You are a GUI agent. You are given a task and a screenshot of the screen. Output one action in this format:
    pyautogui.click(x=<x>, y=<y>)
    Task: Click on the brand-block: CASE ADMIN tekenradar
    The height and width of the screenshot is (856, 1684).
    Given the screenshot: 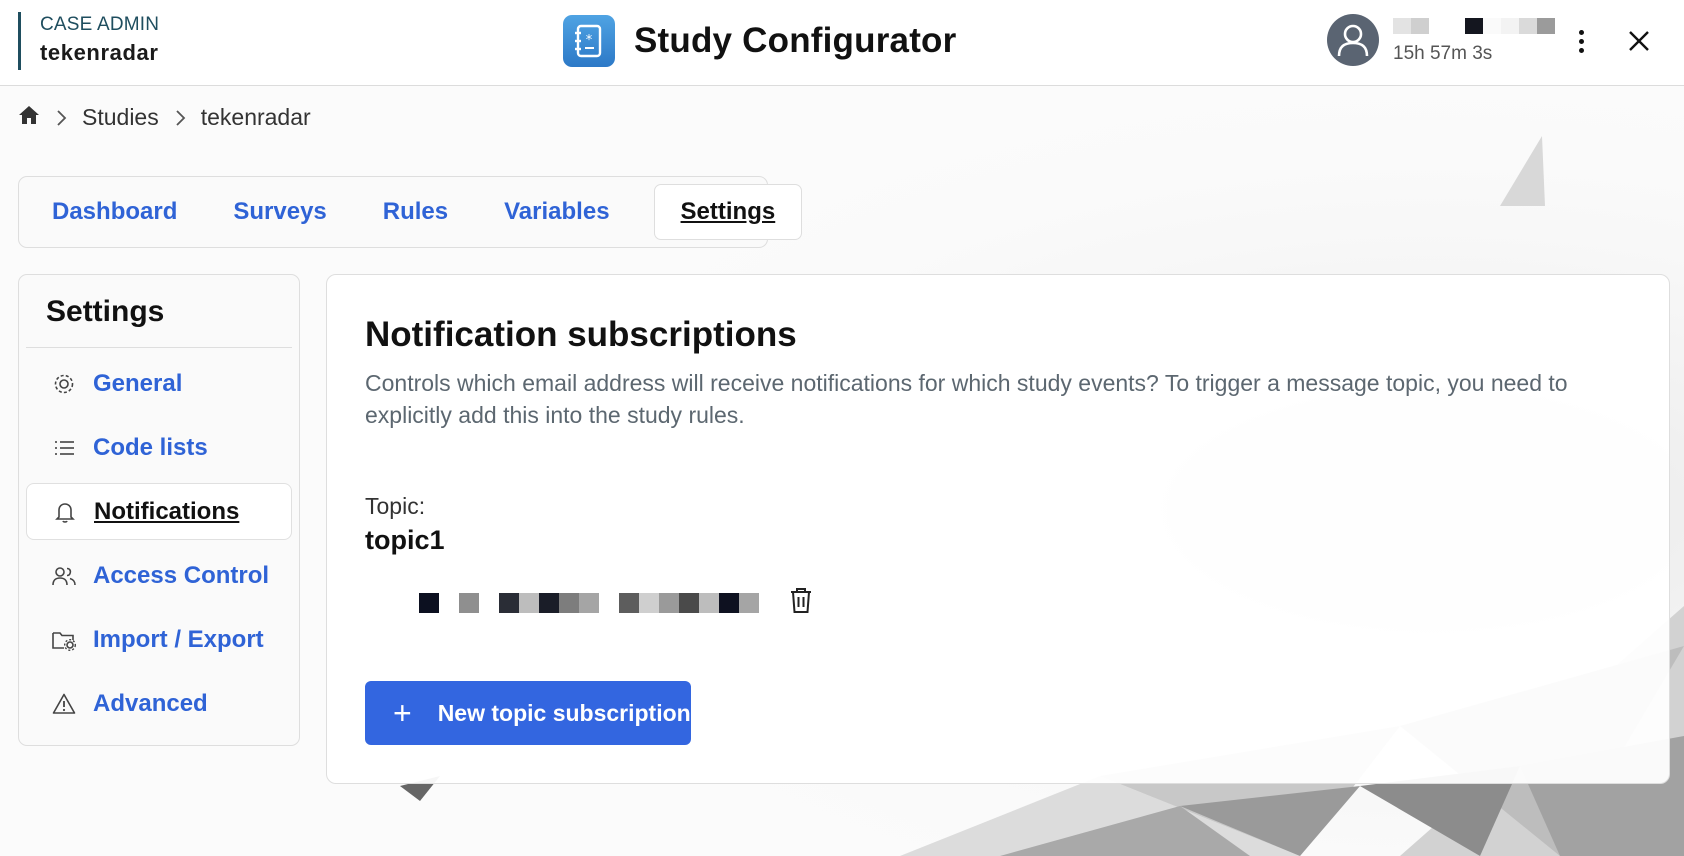 What is the action you would take?
    pyautogui.click(x=88, y=41)
    